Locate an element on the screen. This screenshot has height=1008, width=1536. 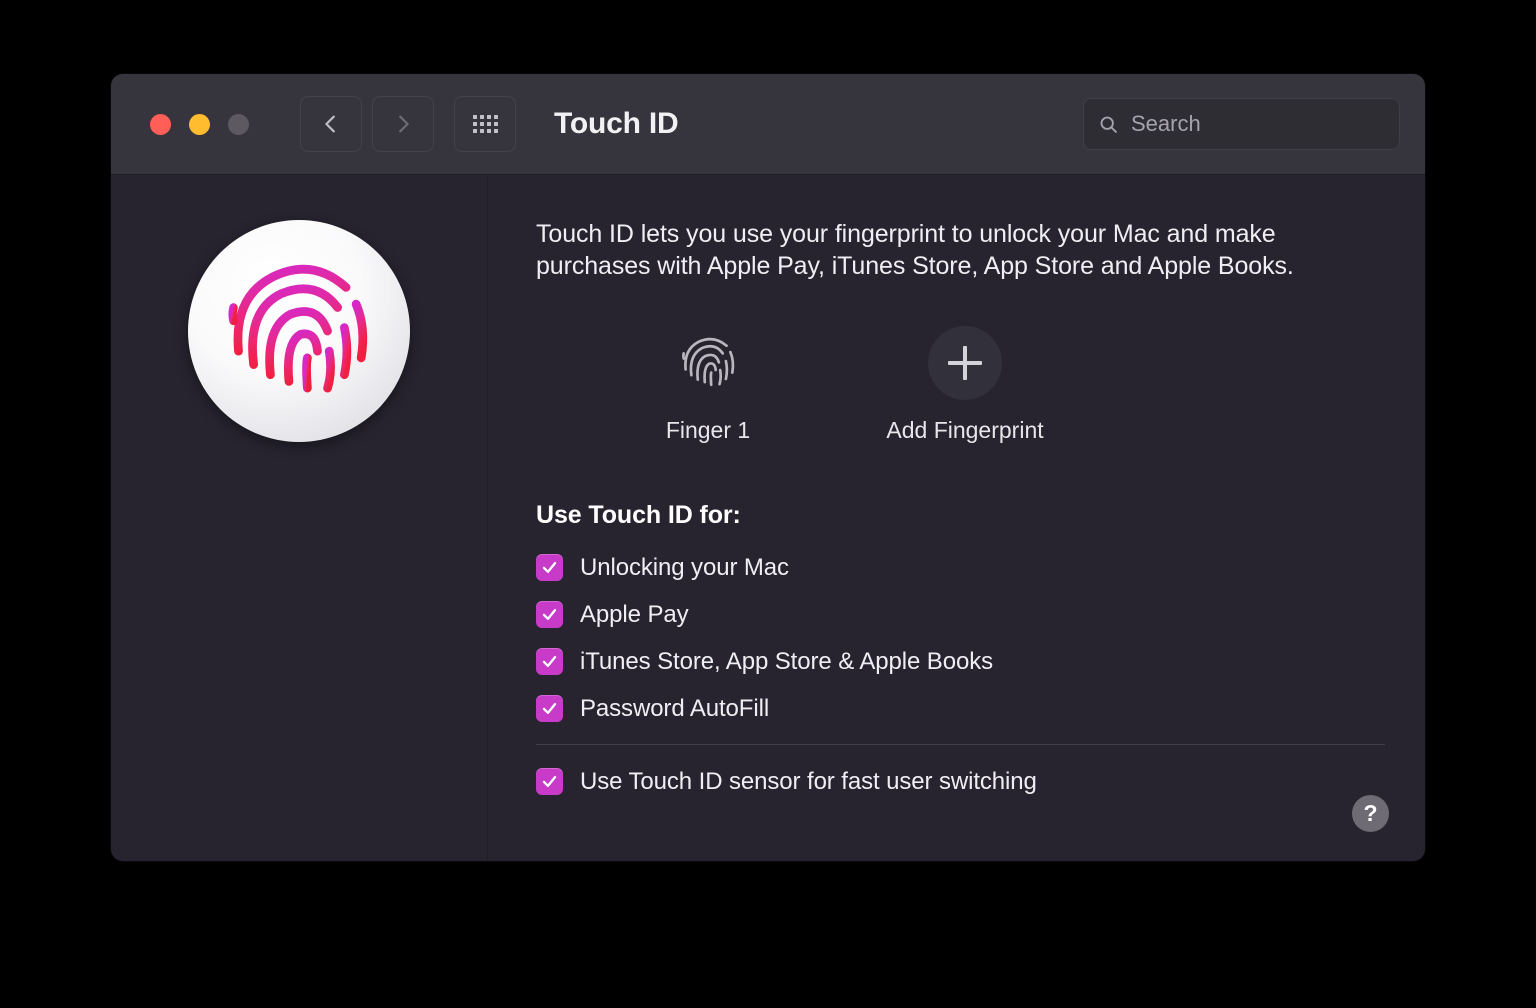
touch-id-app-icon is located at coordinates (299, 331).